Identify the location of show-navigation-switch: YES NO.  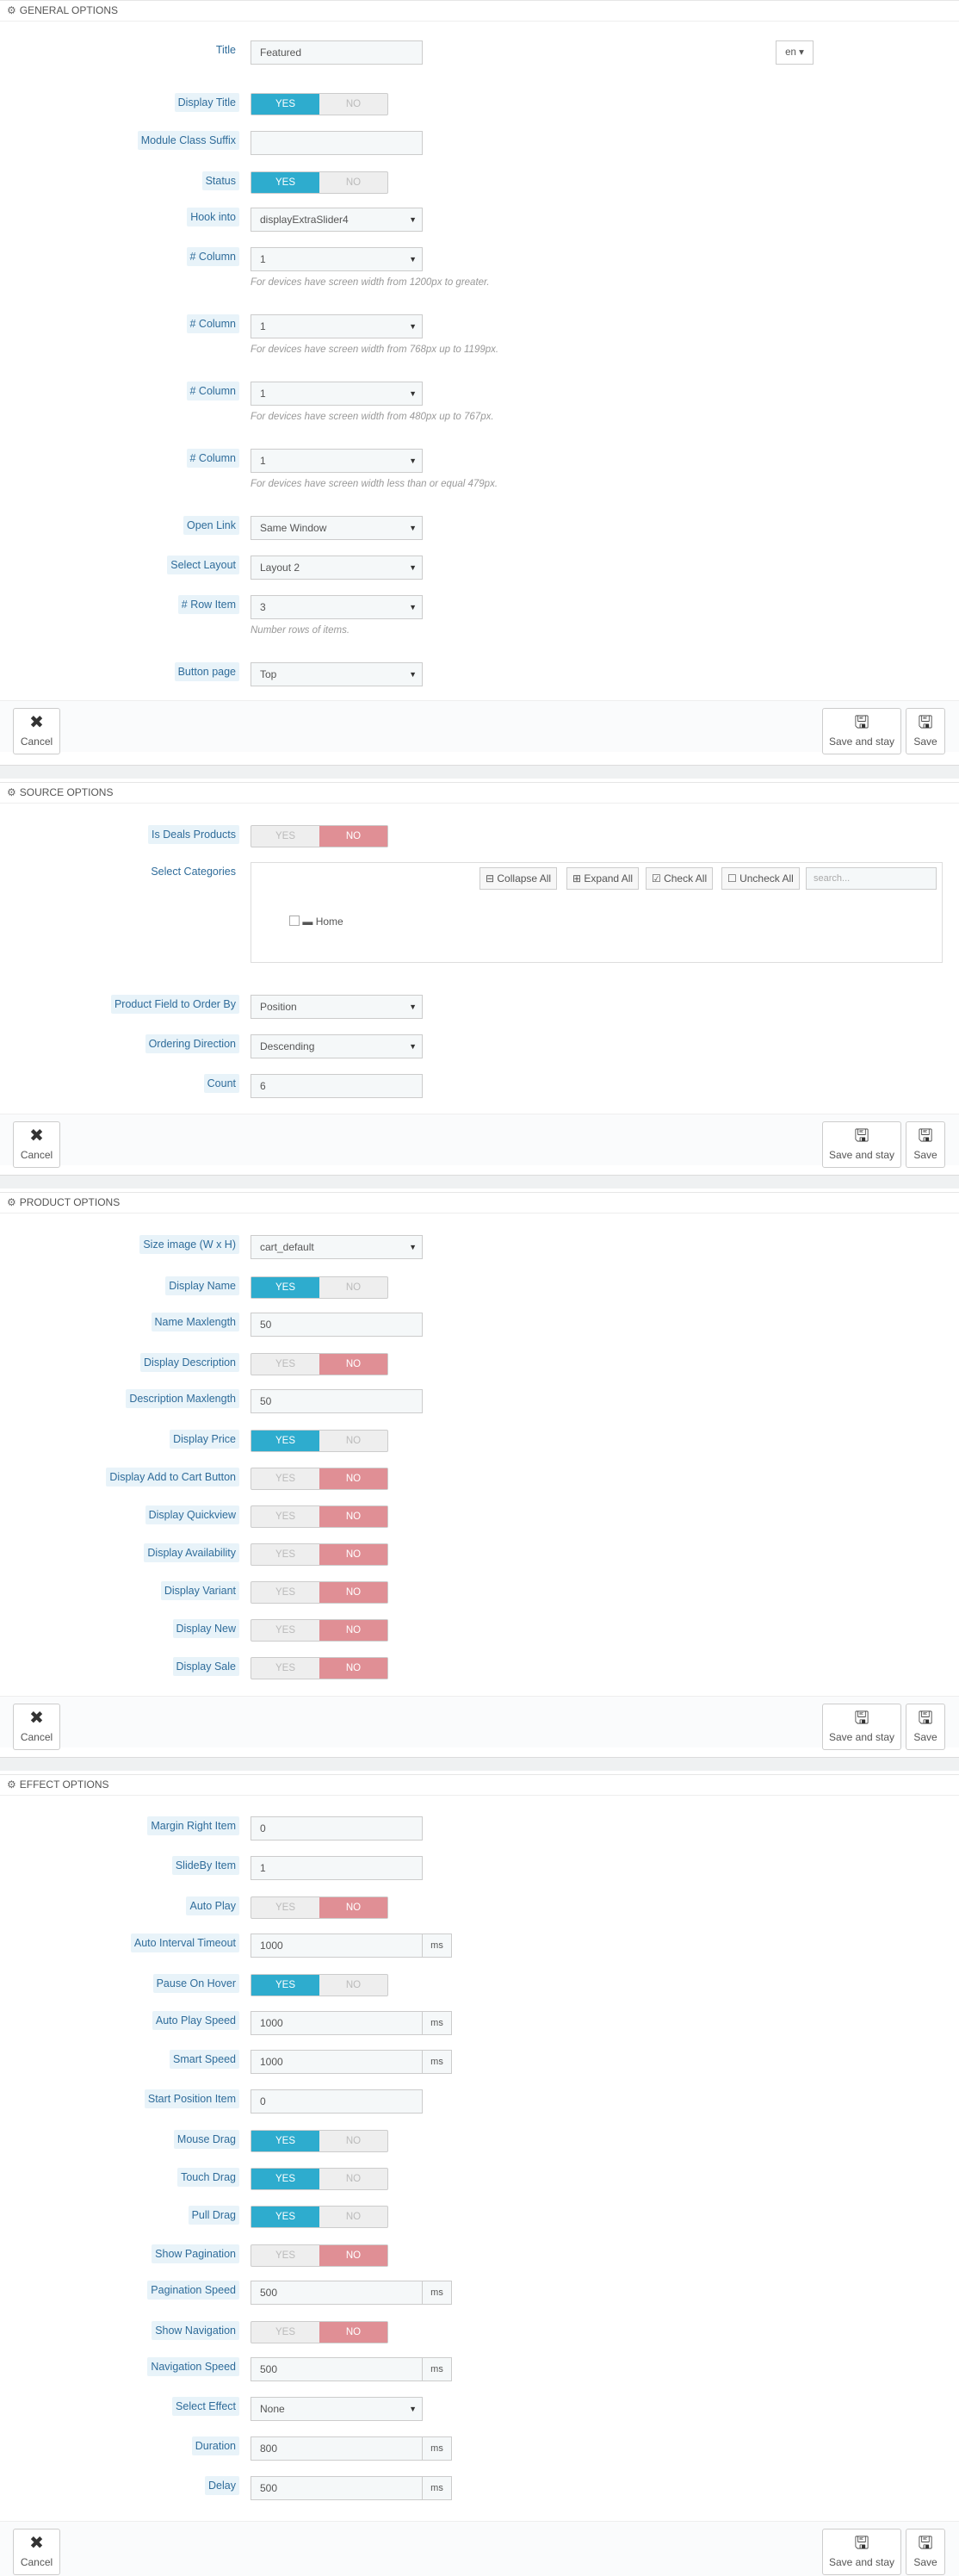
(319, 2332).